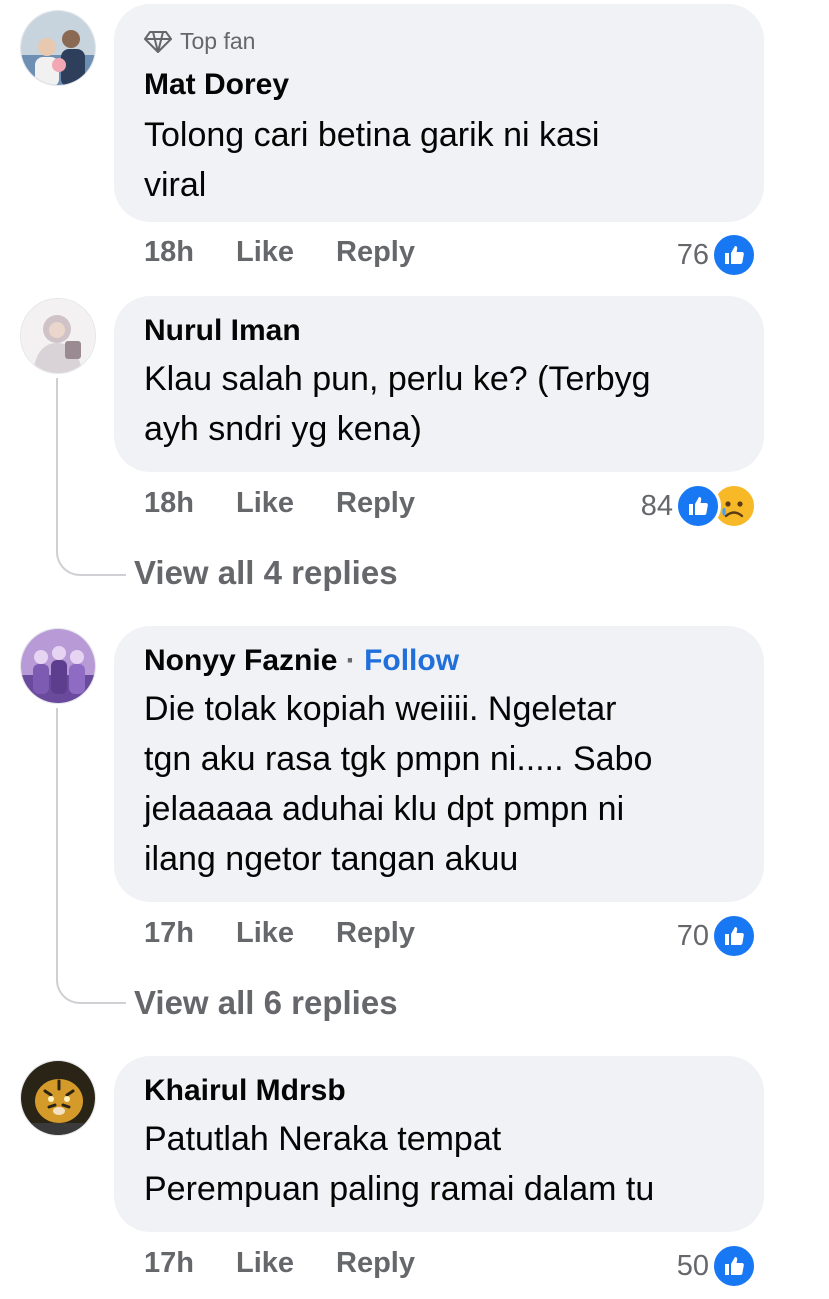 Image resolution: width=829 pixels, height=1299 pixels. What do you see at coordinates (372, 135) in the screenshot?
I see `comment-text-line: Tolong cari betina garik ni kasi` at bounding box center [372, 135].